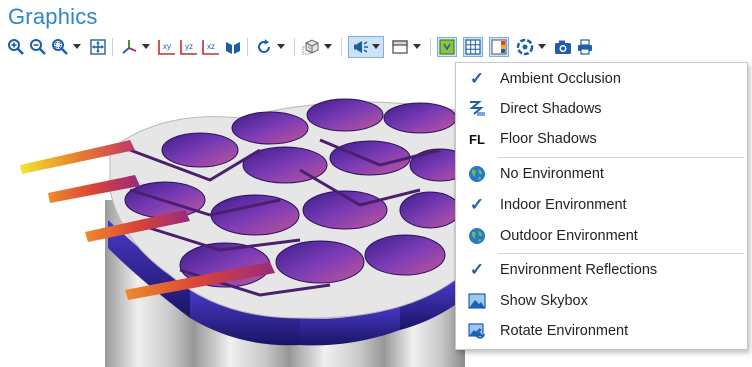  I want to click on xz-plane-icon: xz, so click(211, 47).